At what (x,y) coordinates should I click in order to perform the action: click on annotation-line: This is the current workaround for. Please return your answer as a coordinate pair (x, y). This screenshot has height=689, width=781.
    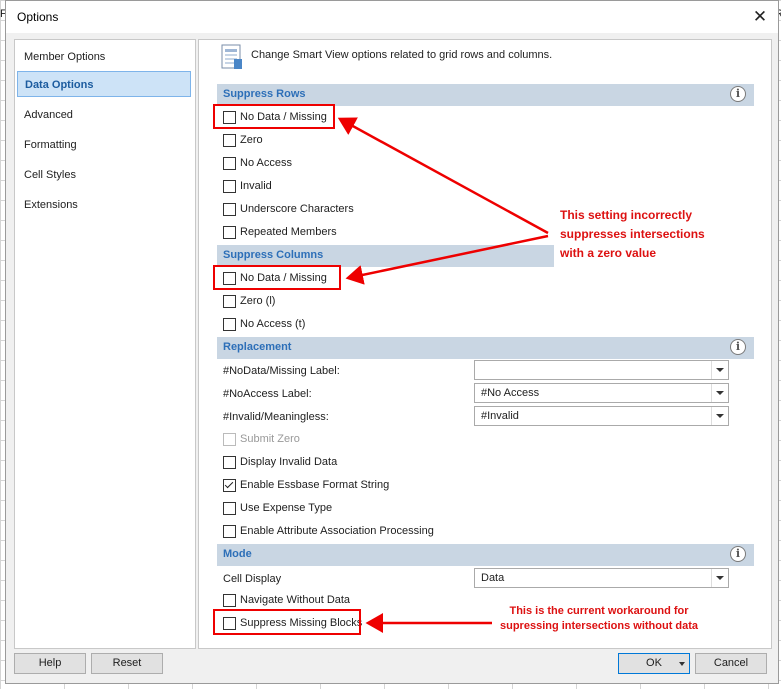
    Looking at the image, I should click on (599, 611).